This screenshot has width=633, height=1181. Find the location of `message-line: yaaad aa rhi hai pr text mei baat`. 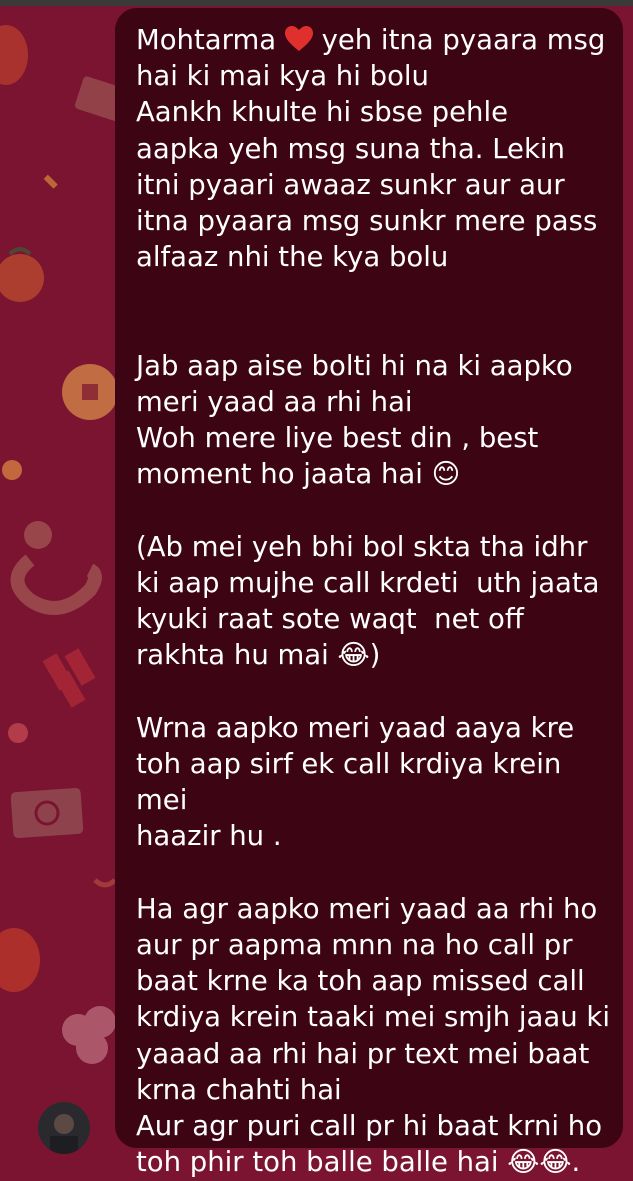

message-line: yaaad aa rhi hai pr text mei baat is located at coordinates (363, 1053).